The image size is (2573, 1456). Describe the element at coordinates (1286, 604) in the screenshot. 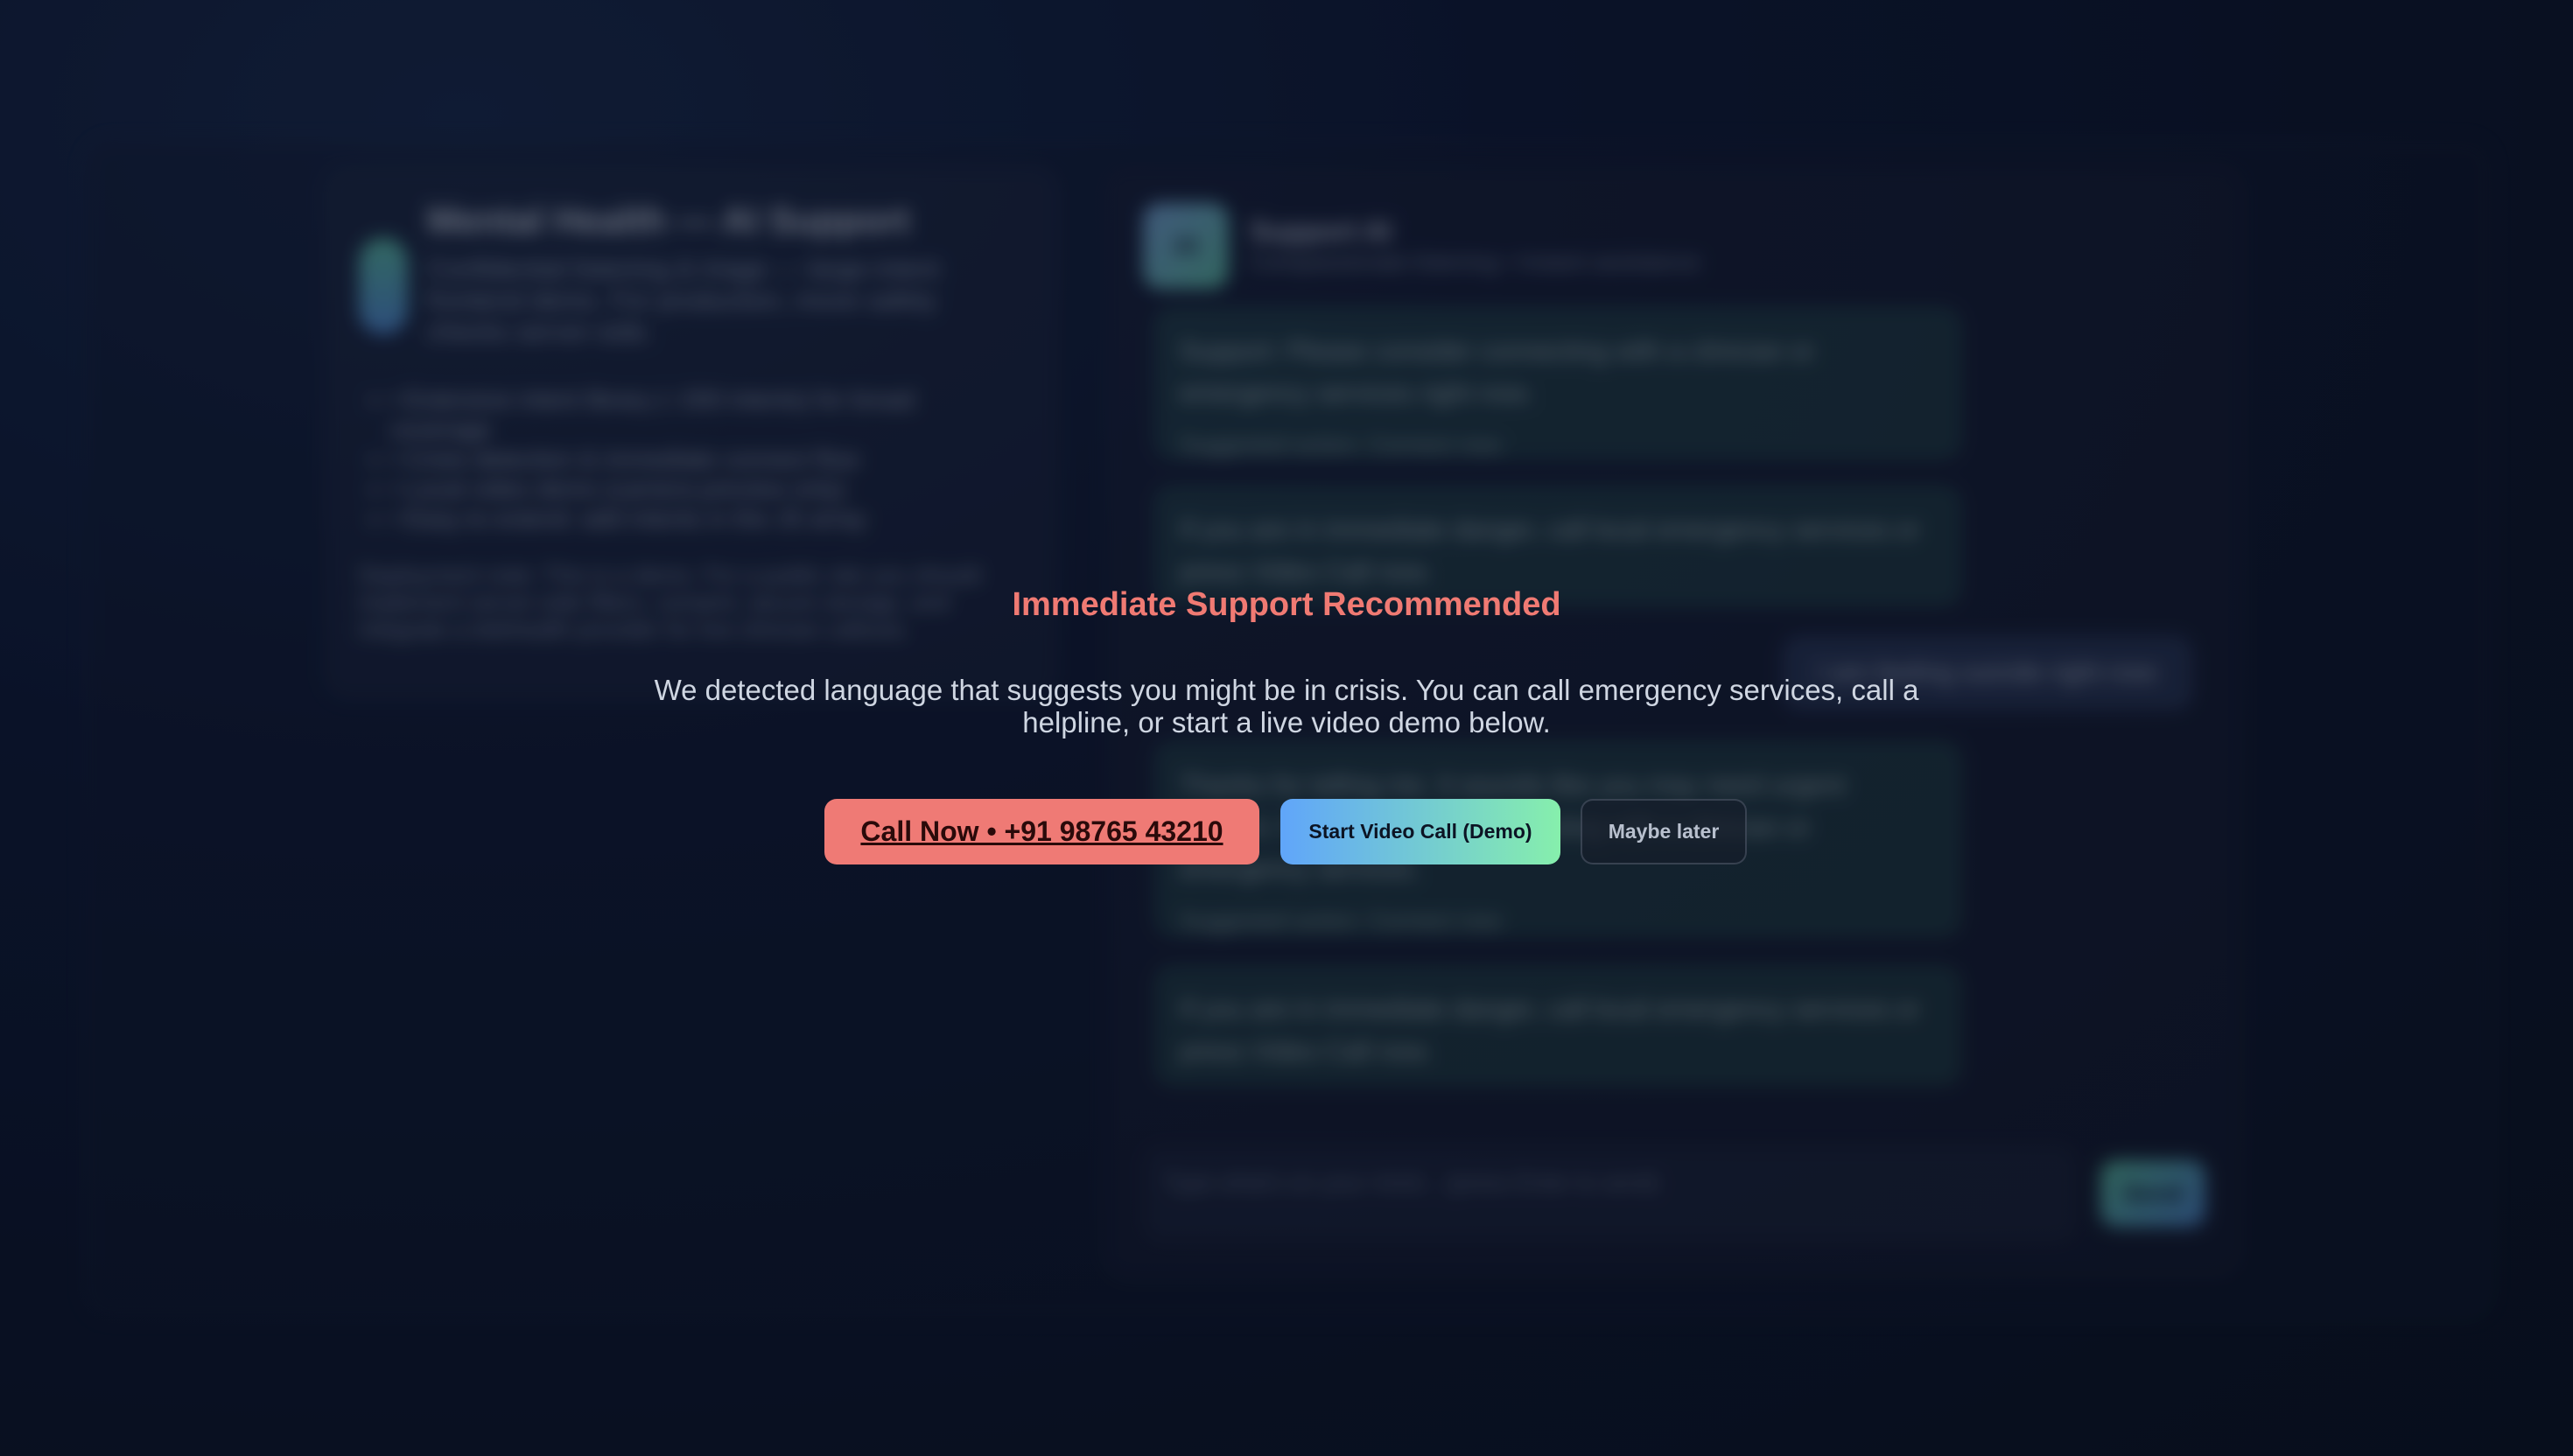

I see `modal-title: Immediate Support Recommended` at that location.